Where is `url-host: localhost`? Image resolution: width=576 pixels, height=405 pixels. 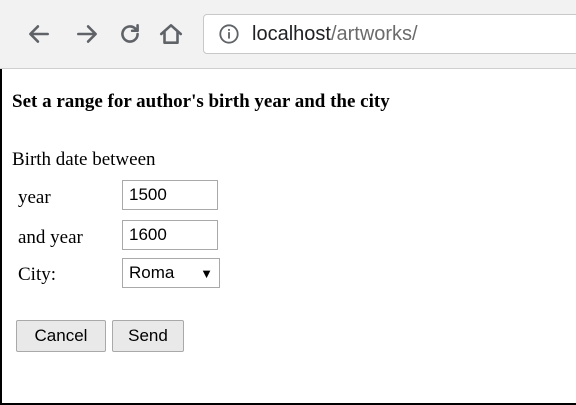 url-host: localhost is located at coordinates (291, 33).